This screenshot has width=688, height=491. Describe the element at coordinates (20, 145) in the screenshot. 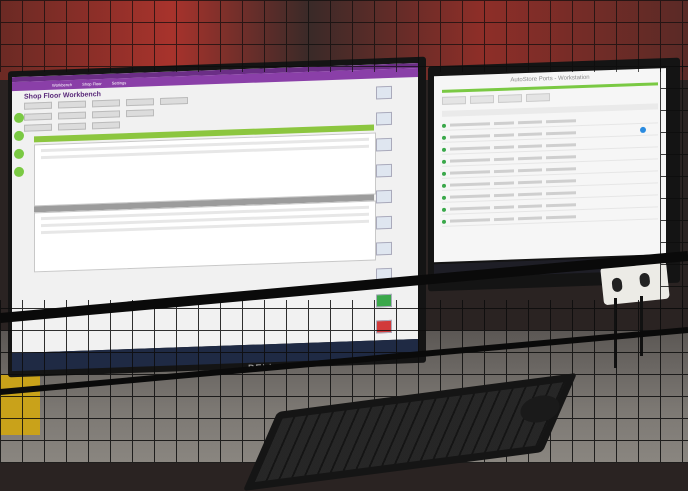

I see `side-nav` at that location.